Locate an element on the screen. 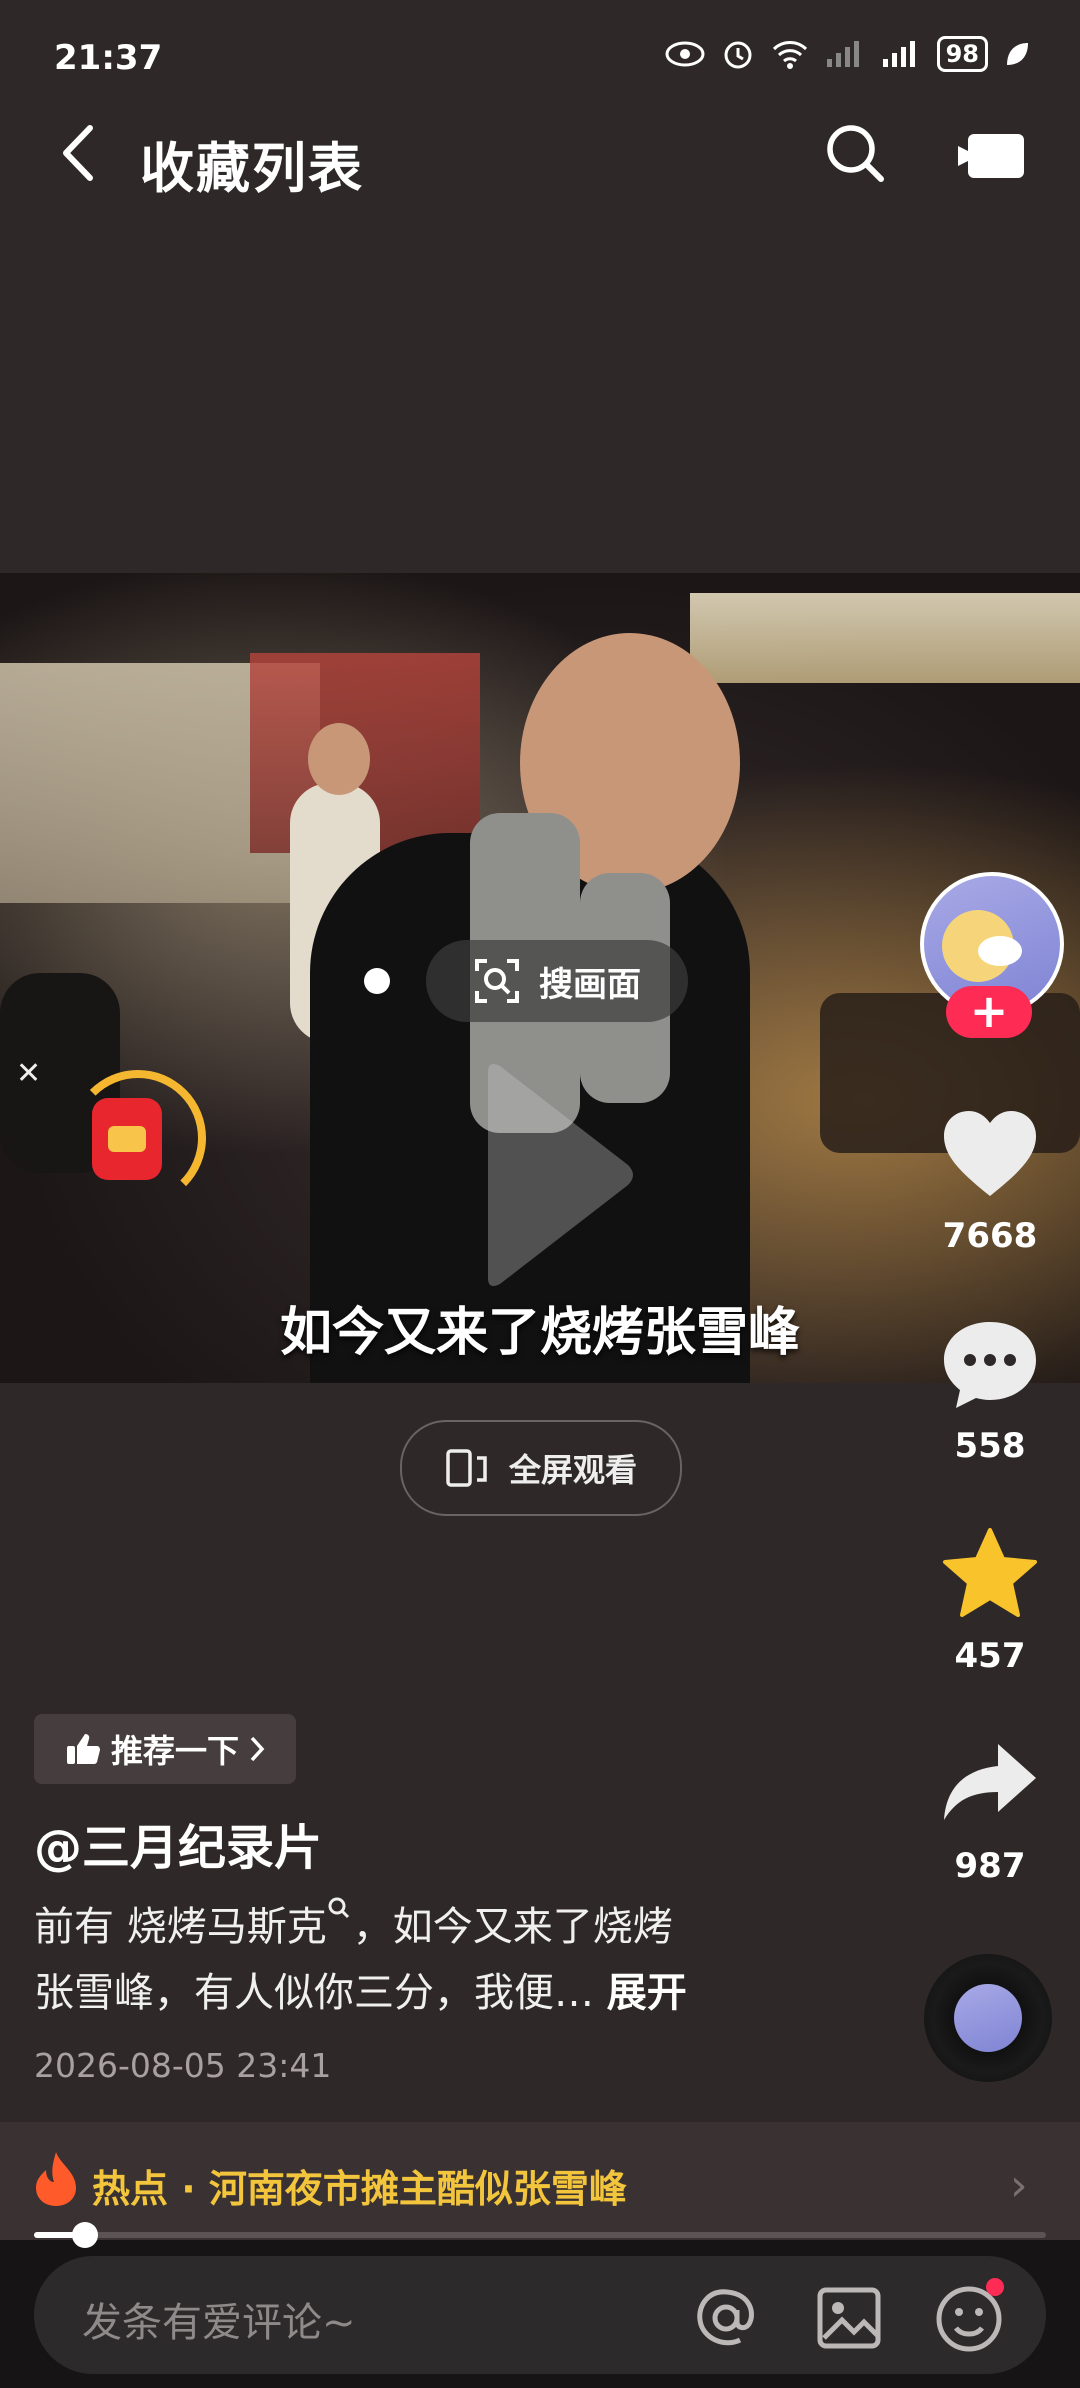  search-frame-label: 搜画面 is located at coordinates (590, 984).